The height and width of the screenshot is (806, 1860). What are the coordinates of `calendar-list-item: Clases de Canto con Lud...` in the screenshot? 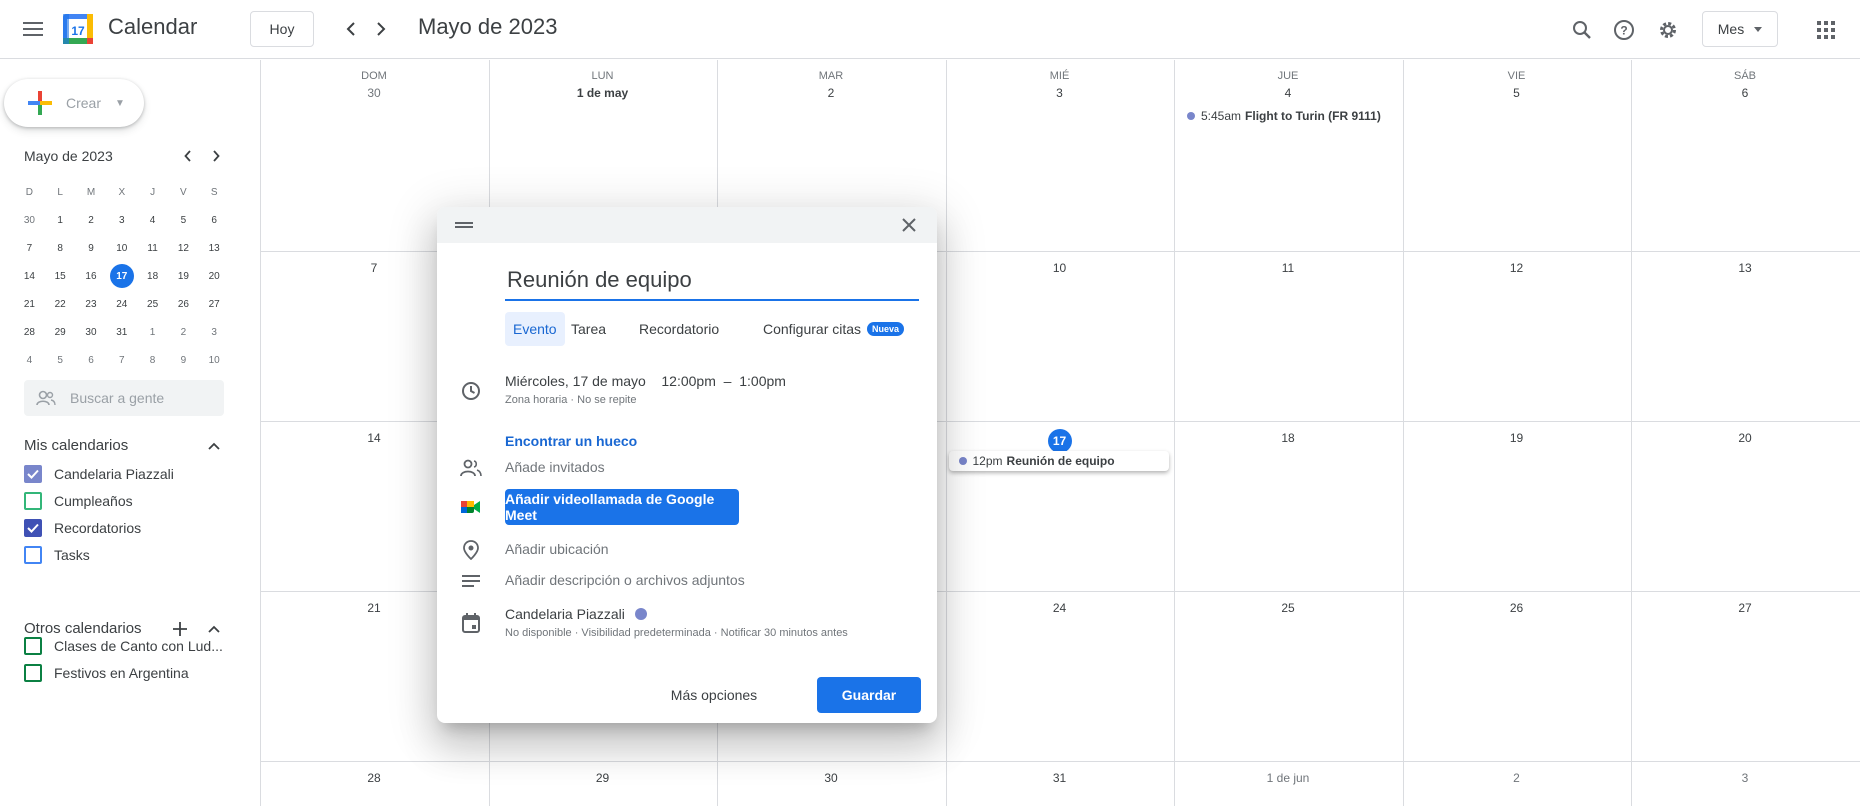 It's located at (123, 646).